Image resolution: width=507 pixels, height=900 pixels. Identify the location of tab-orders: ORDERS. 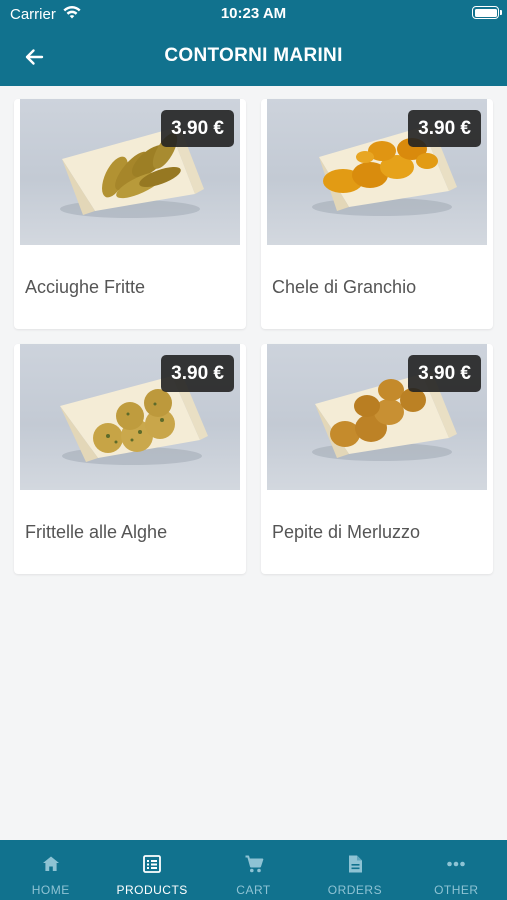
(354, 870).